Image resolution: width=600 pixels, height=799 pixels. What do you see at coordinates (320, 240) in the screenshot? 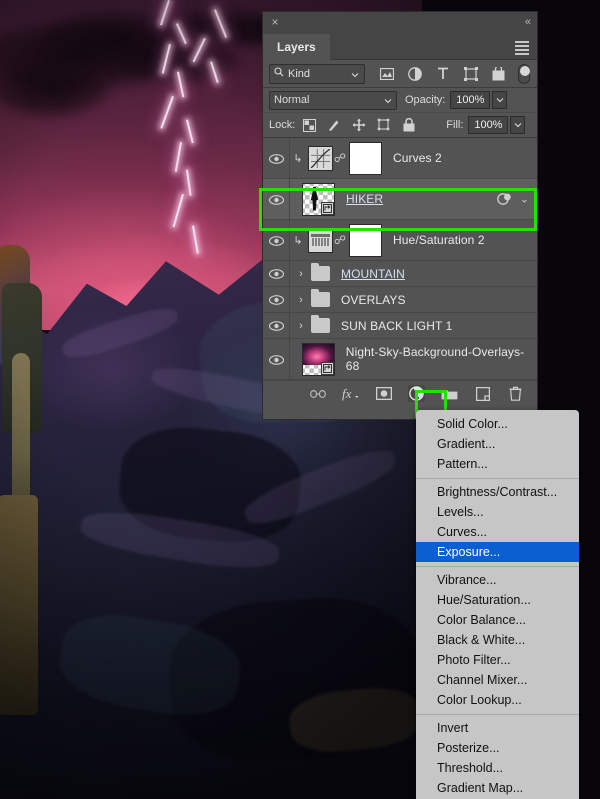
I see `hue-saturation-adjustment-thumbnail` at bounding box center [320, 240].